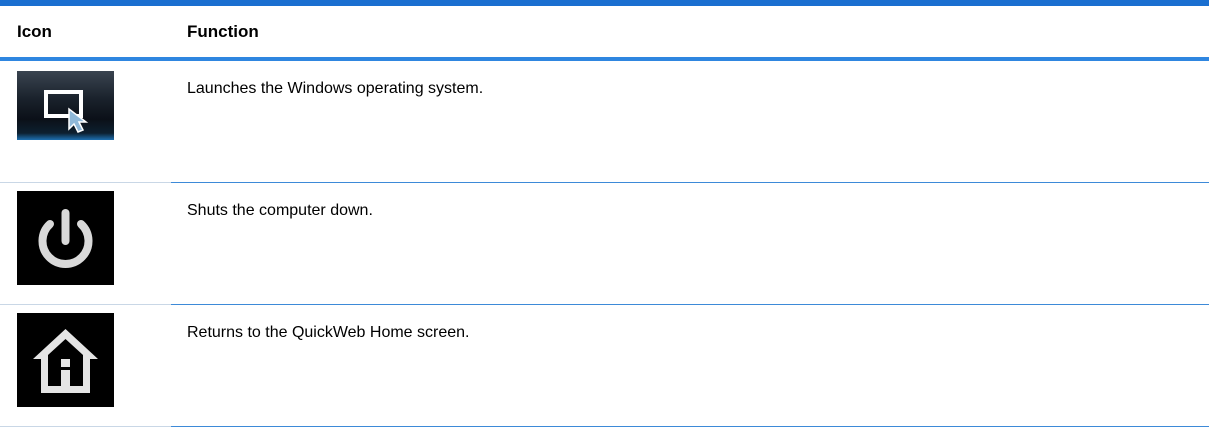 The width and height of the screenshot is (1209, 431). Describe the element at coordinates (328, 332) in the screenshot. I see `row-function-text: Returns to the QuickWeb Home screen.` at that location.